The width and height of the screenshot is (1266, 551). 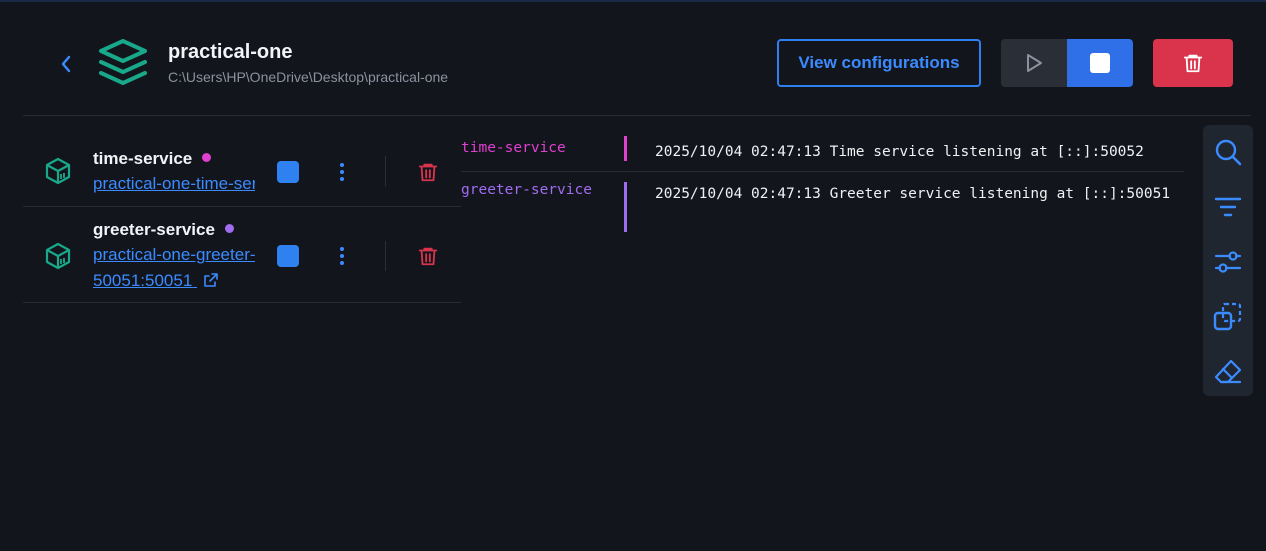 I want to click on filter-icon, so click(x=1228, y=207).